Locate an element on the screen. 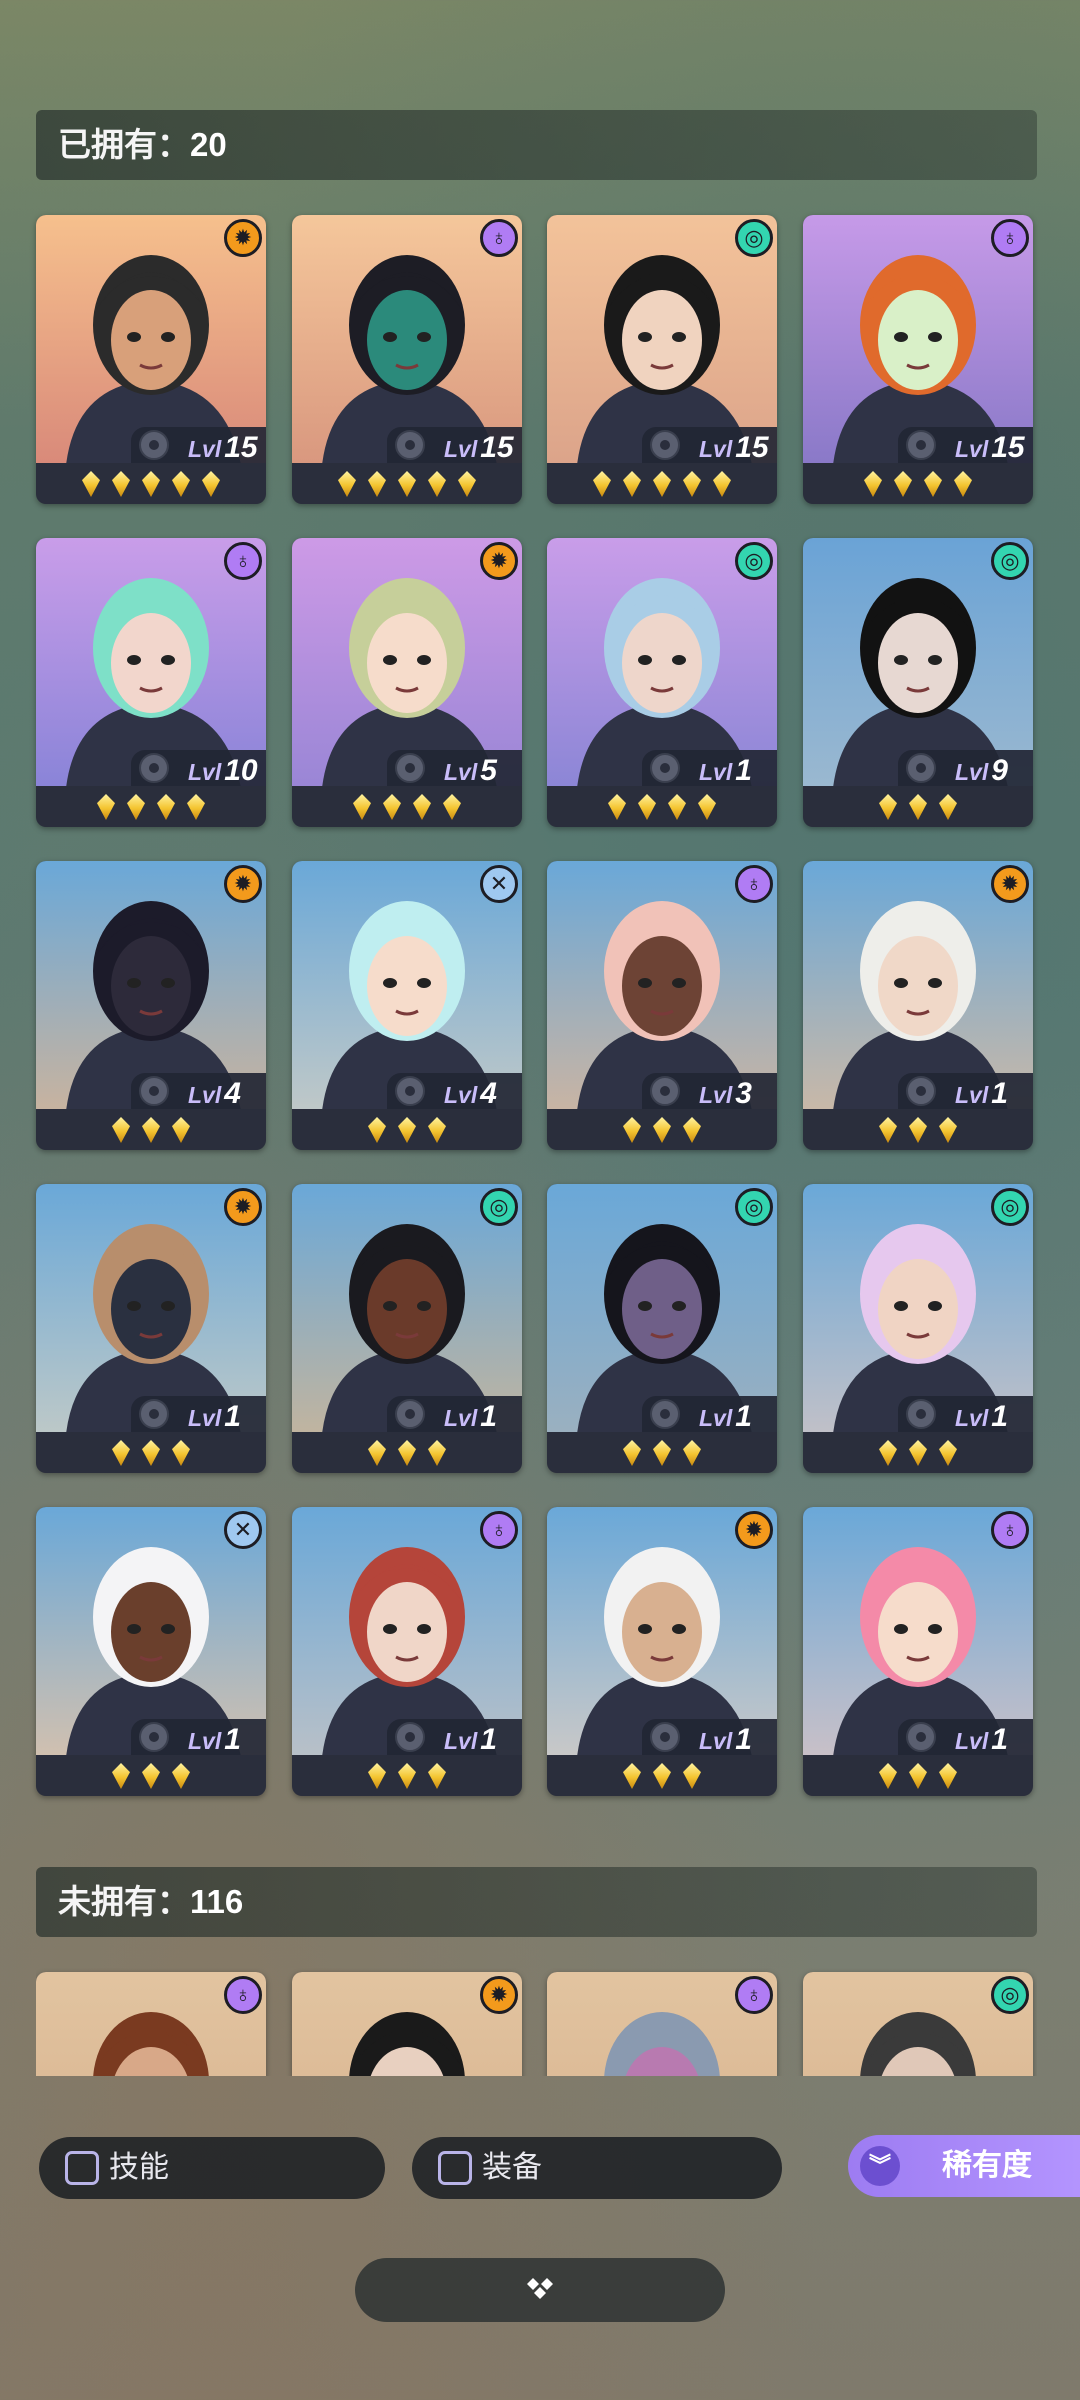  hero-card: ✹ is located at coordinates (407, 2024).